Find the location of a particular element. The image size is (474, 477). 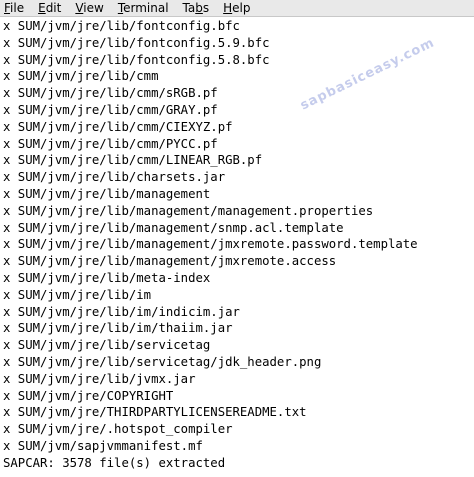

menu-file: File is located at coordinates (14, 8).